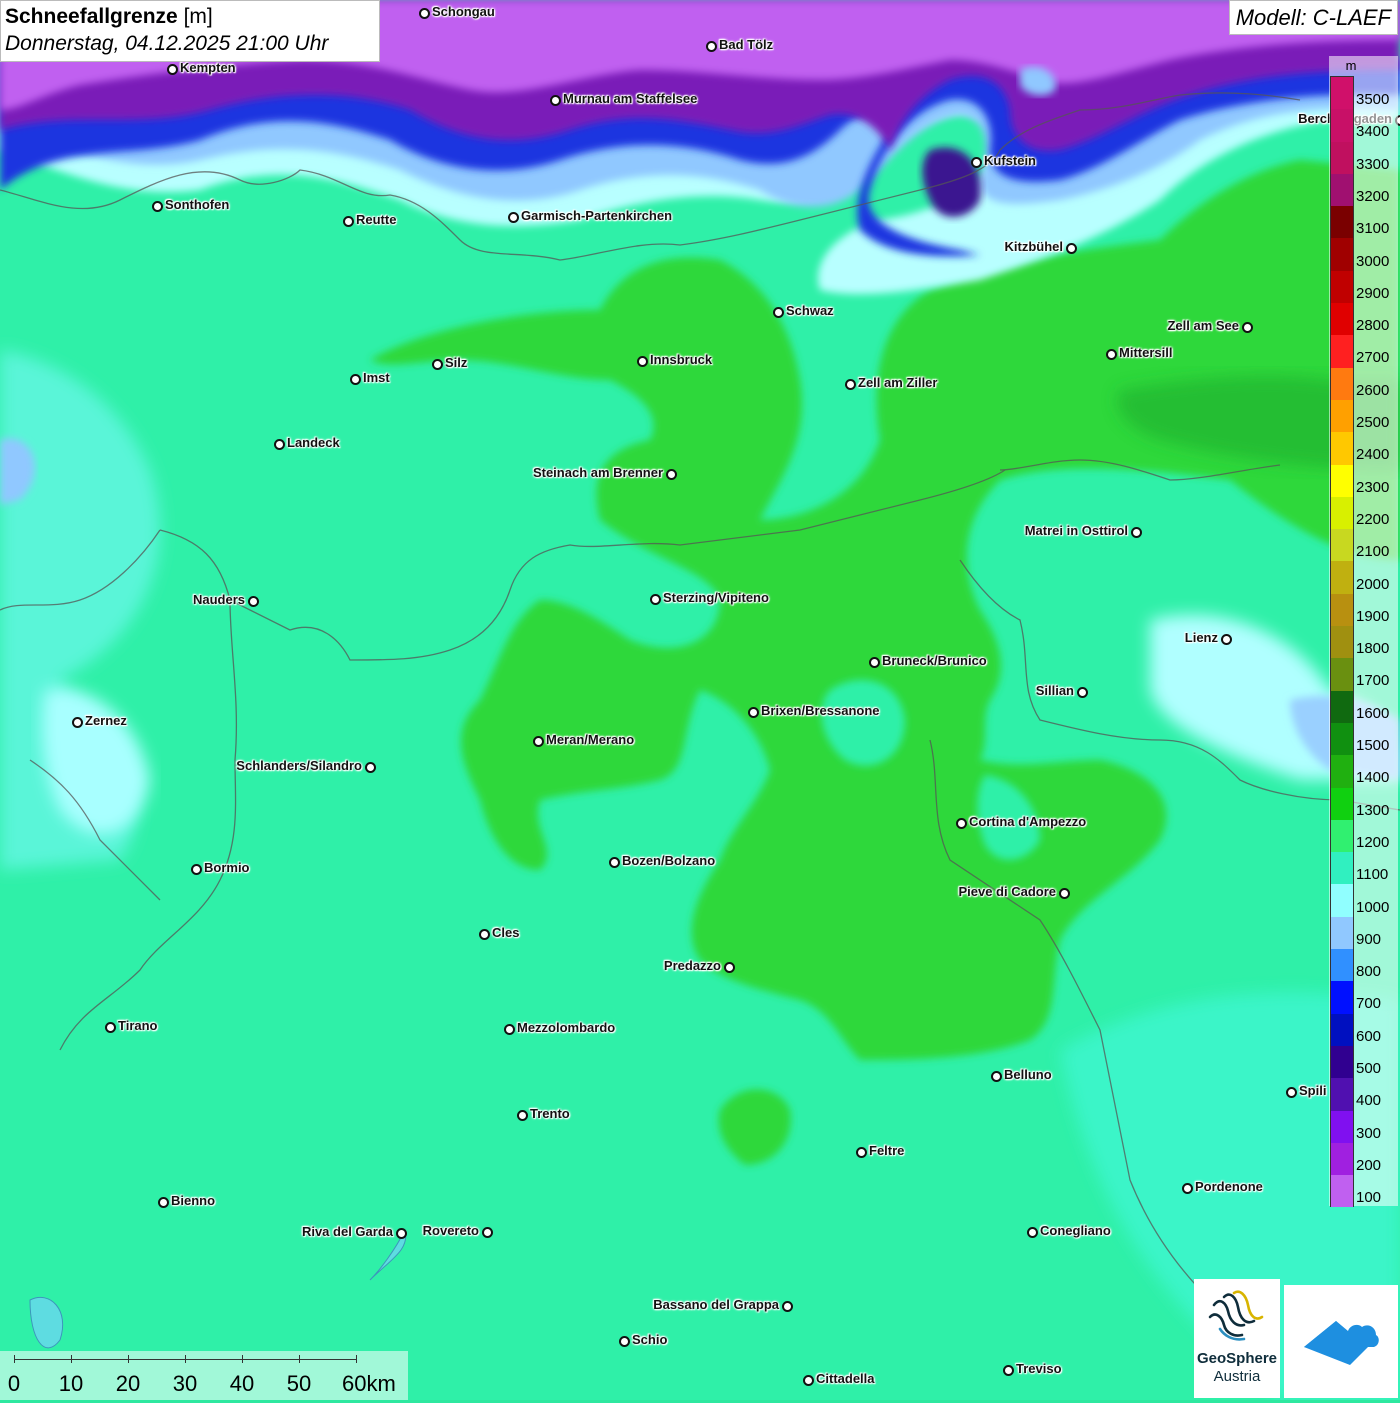  I want to click on city-label-kitzb-hel: Kitzbühel, so click(1034, 246).